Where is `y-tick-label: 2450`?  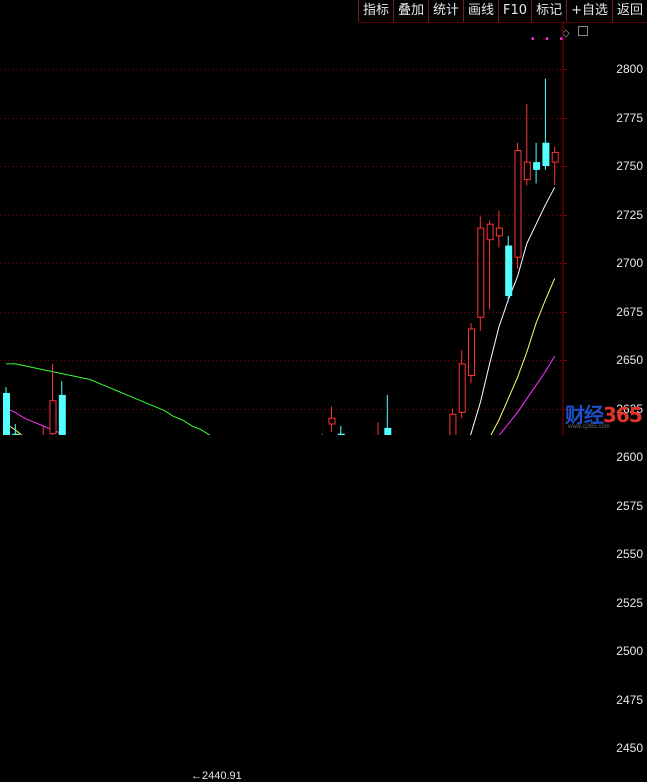
y-tick-label: 2450 is located at coordinates (629, 747).